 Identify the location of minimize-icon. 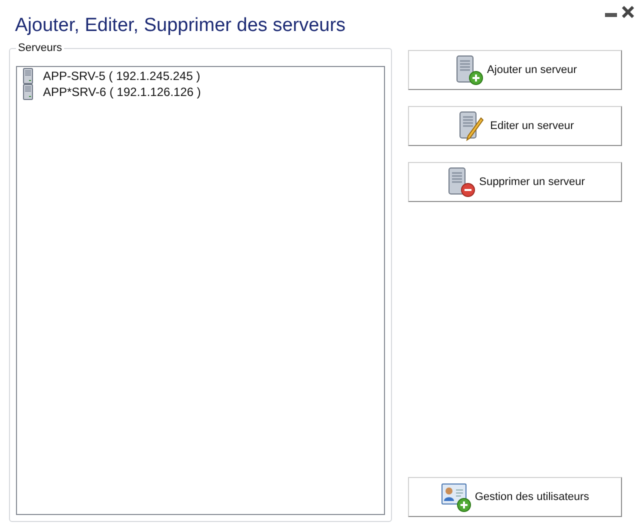
(611, 15).